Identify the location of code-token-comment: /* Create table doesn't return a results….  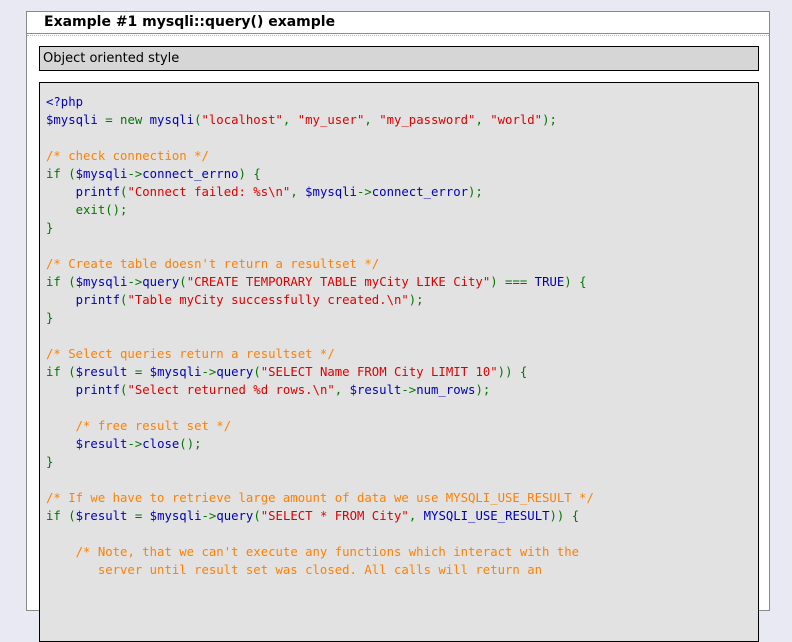
(213, 264).